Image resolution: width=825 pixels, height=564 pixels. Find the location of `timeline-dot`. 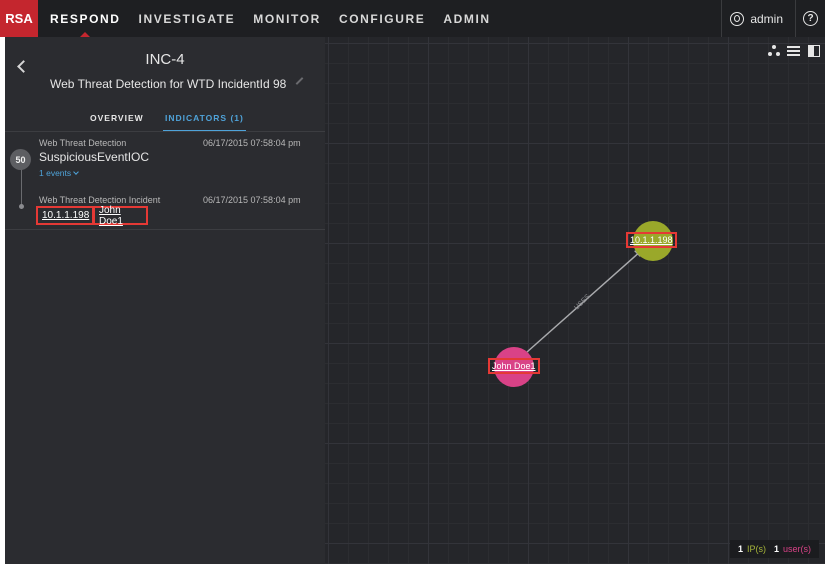

timeline-dot is located at coordinates (21, 206).